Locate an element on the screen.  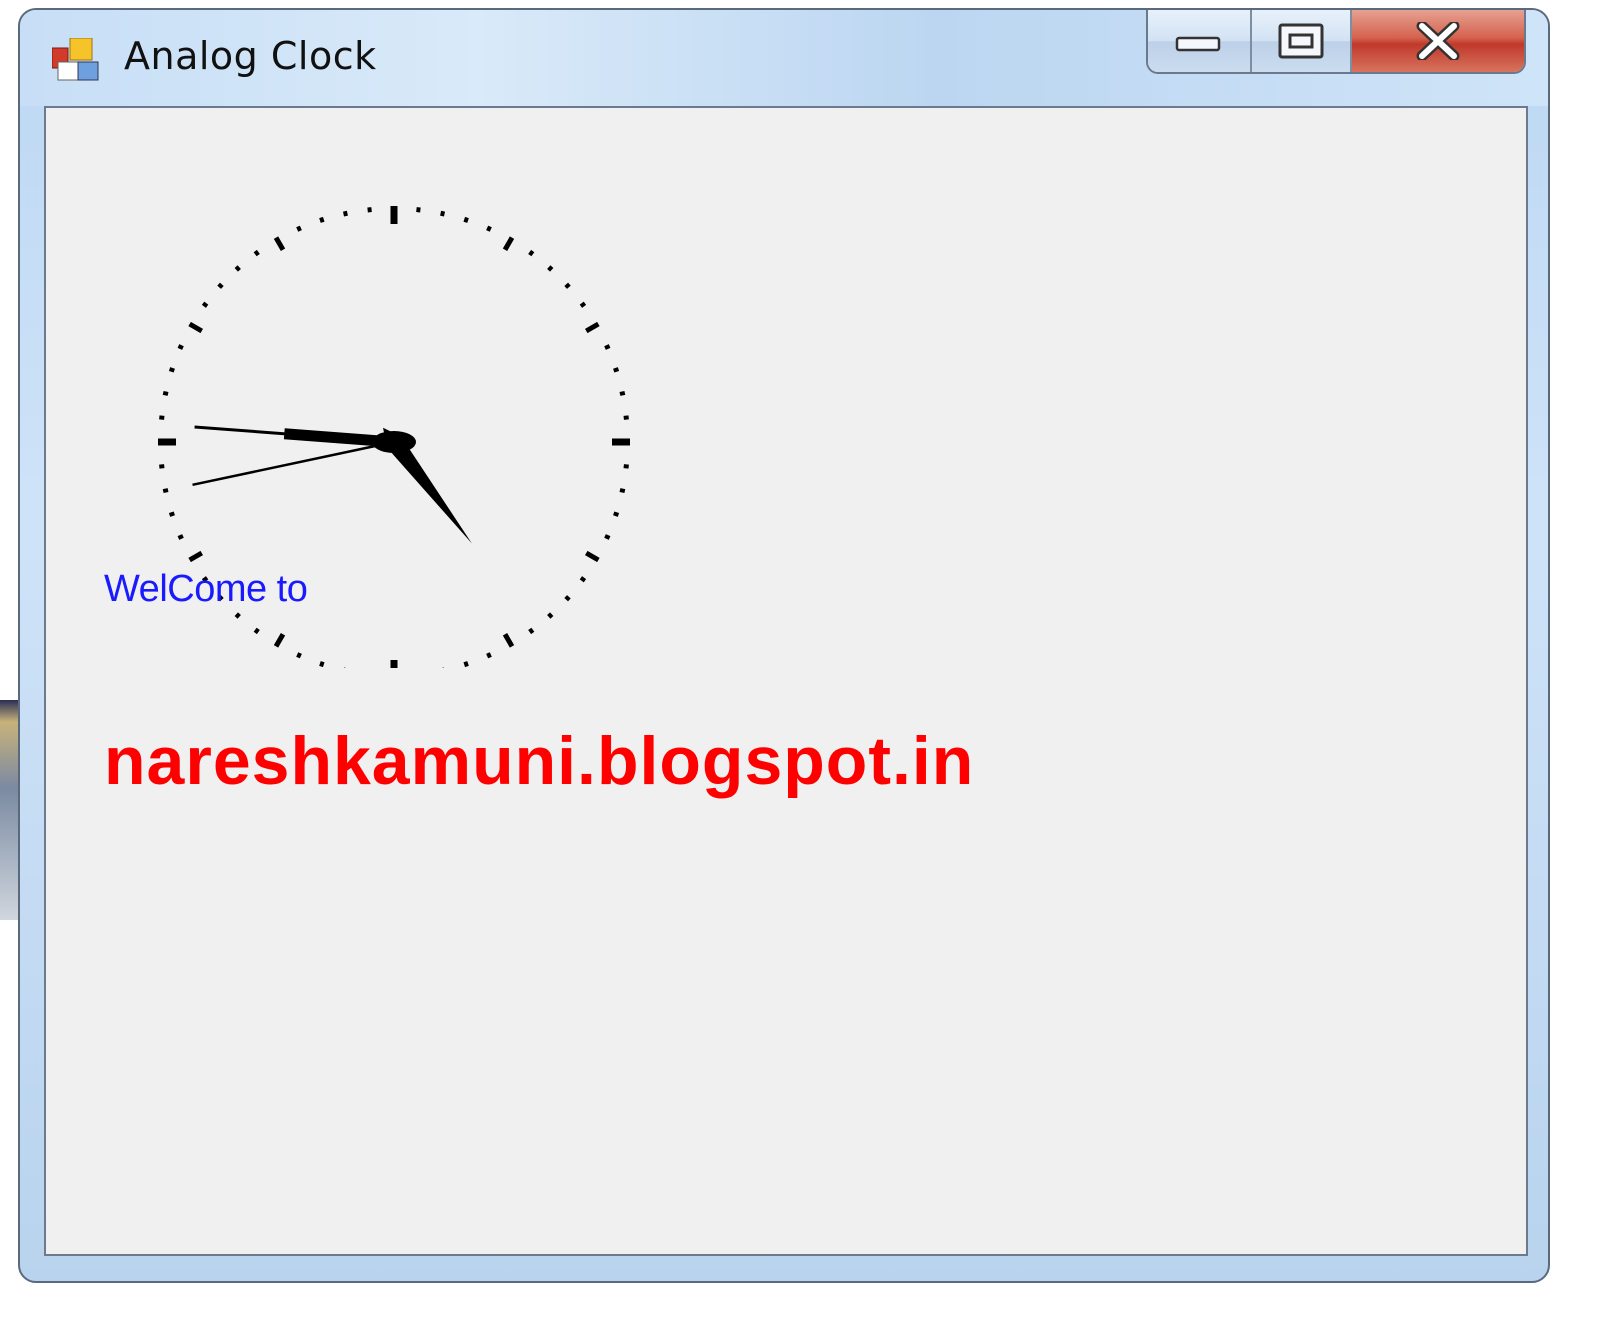
close-button is located at coordinates (1438, 41).